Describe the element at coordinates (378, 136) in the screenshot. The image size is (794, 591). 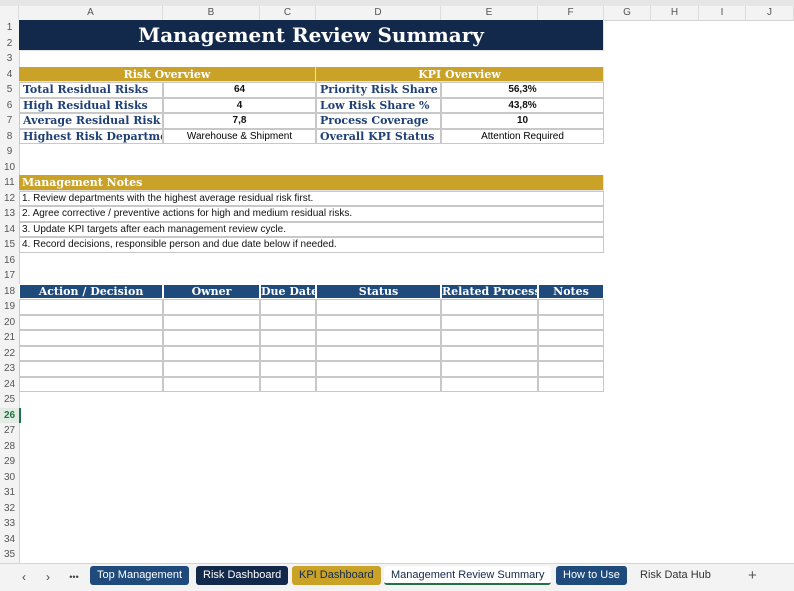
I see `kpi-label-status: Overall KPI Status` at that location.